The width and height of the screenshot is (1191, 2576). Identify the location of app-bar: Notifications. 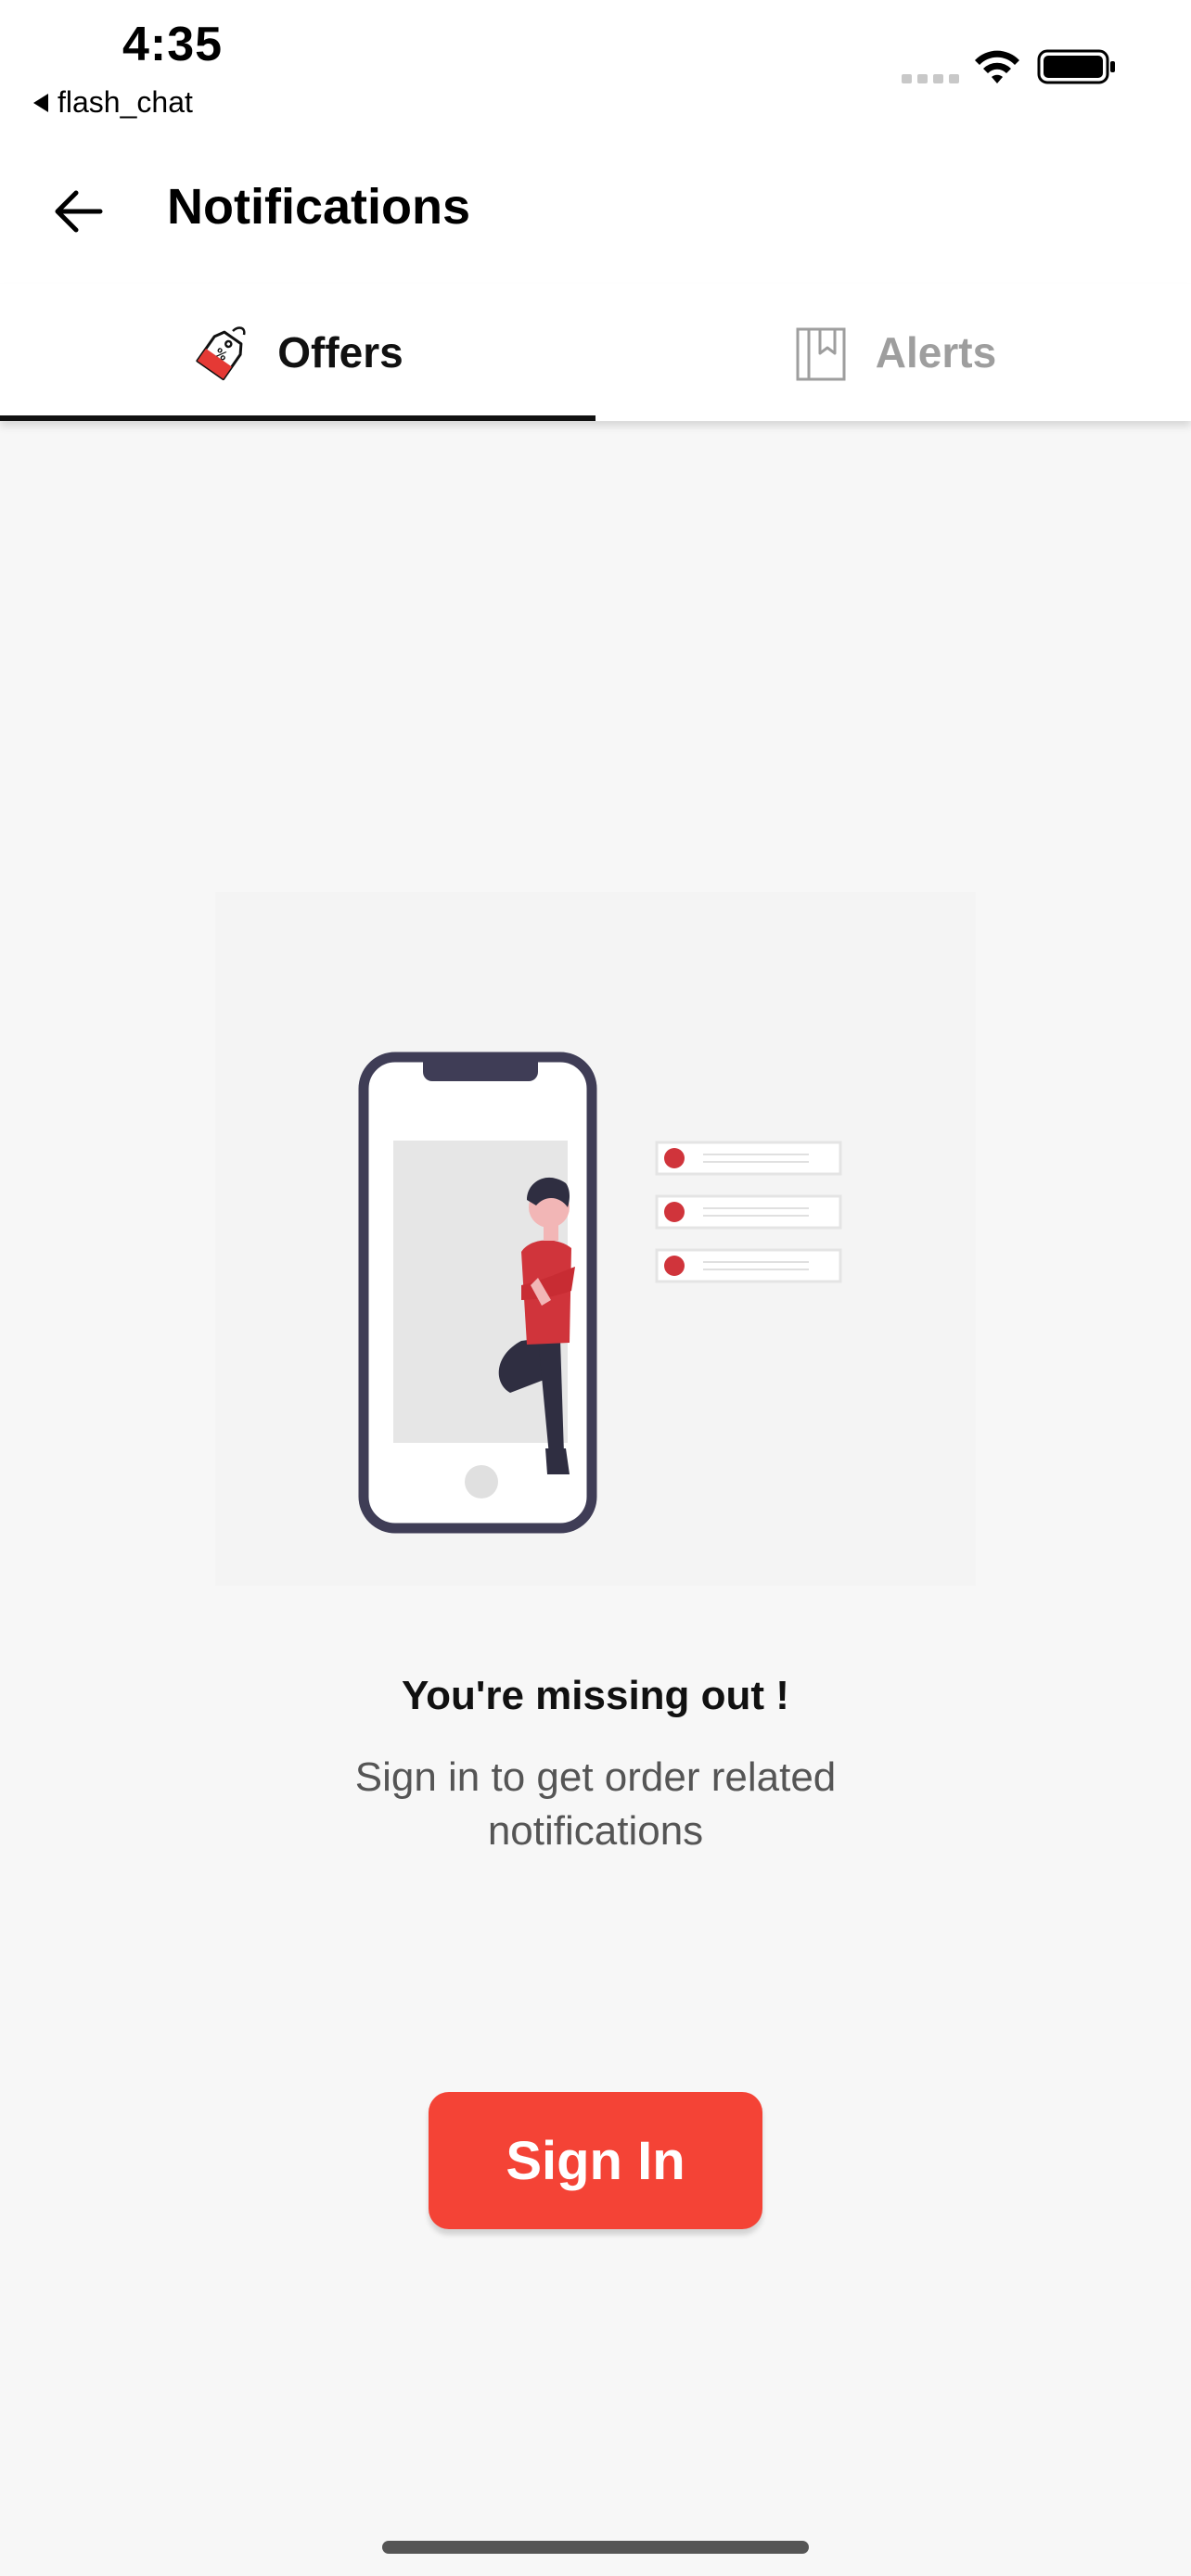
(595, 211).